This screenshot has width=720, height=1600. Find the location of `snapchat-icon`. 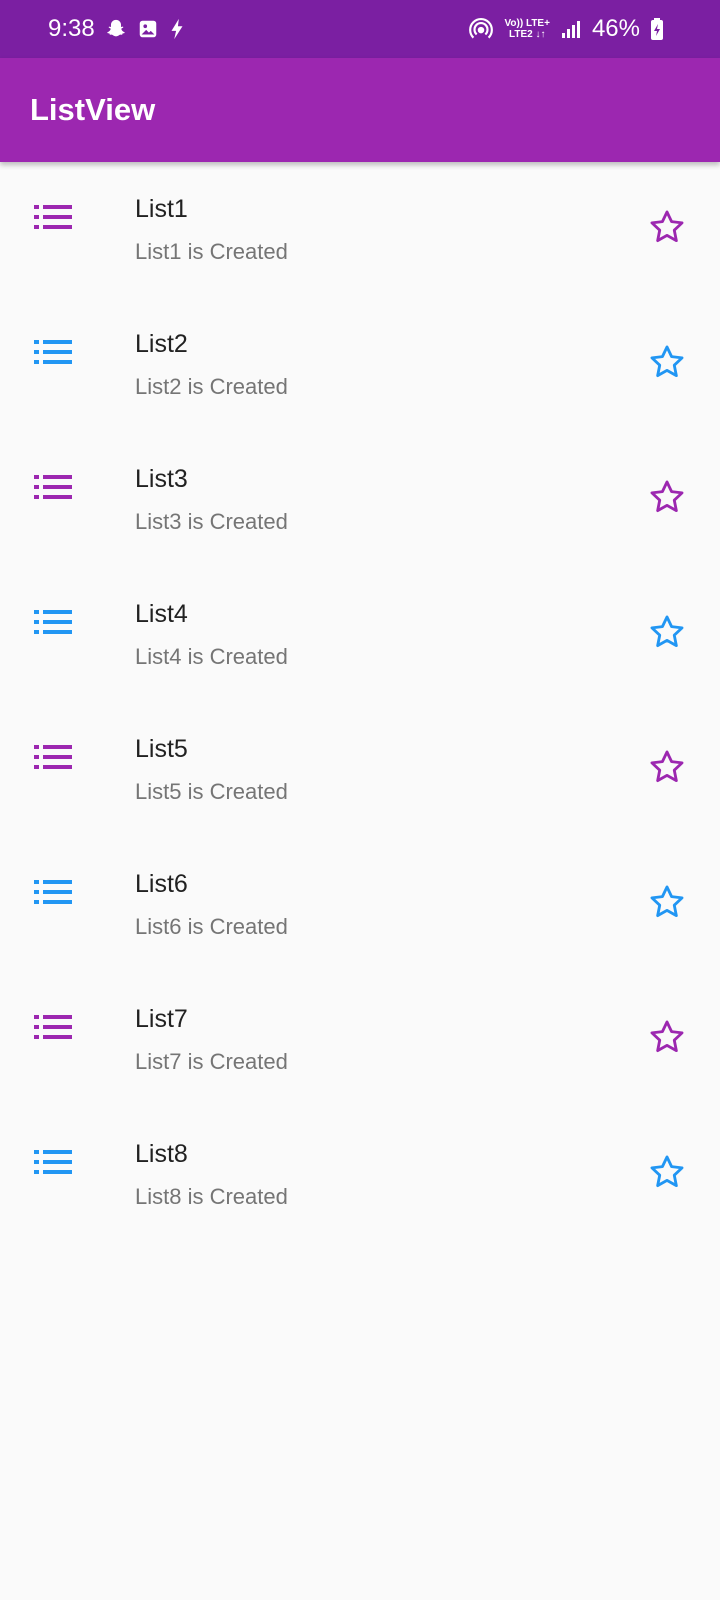

snapchat-icon is located at coordinates (116, 29).